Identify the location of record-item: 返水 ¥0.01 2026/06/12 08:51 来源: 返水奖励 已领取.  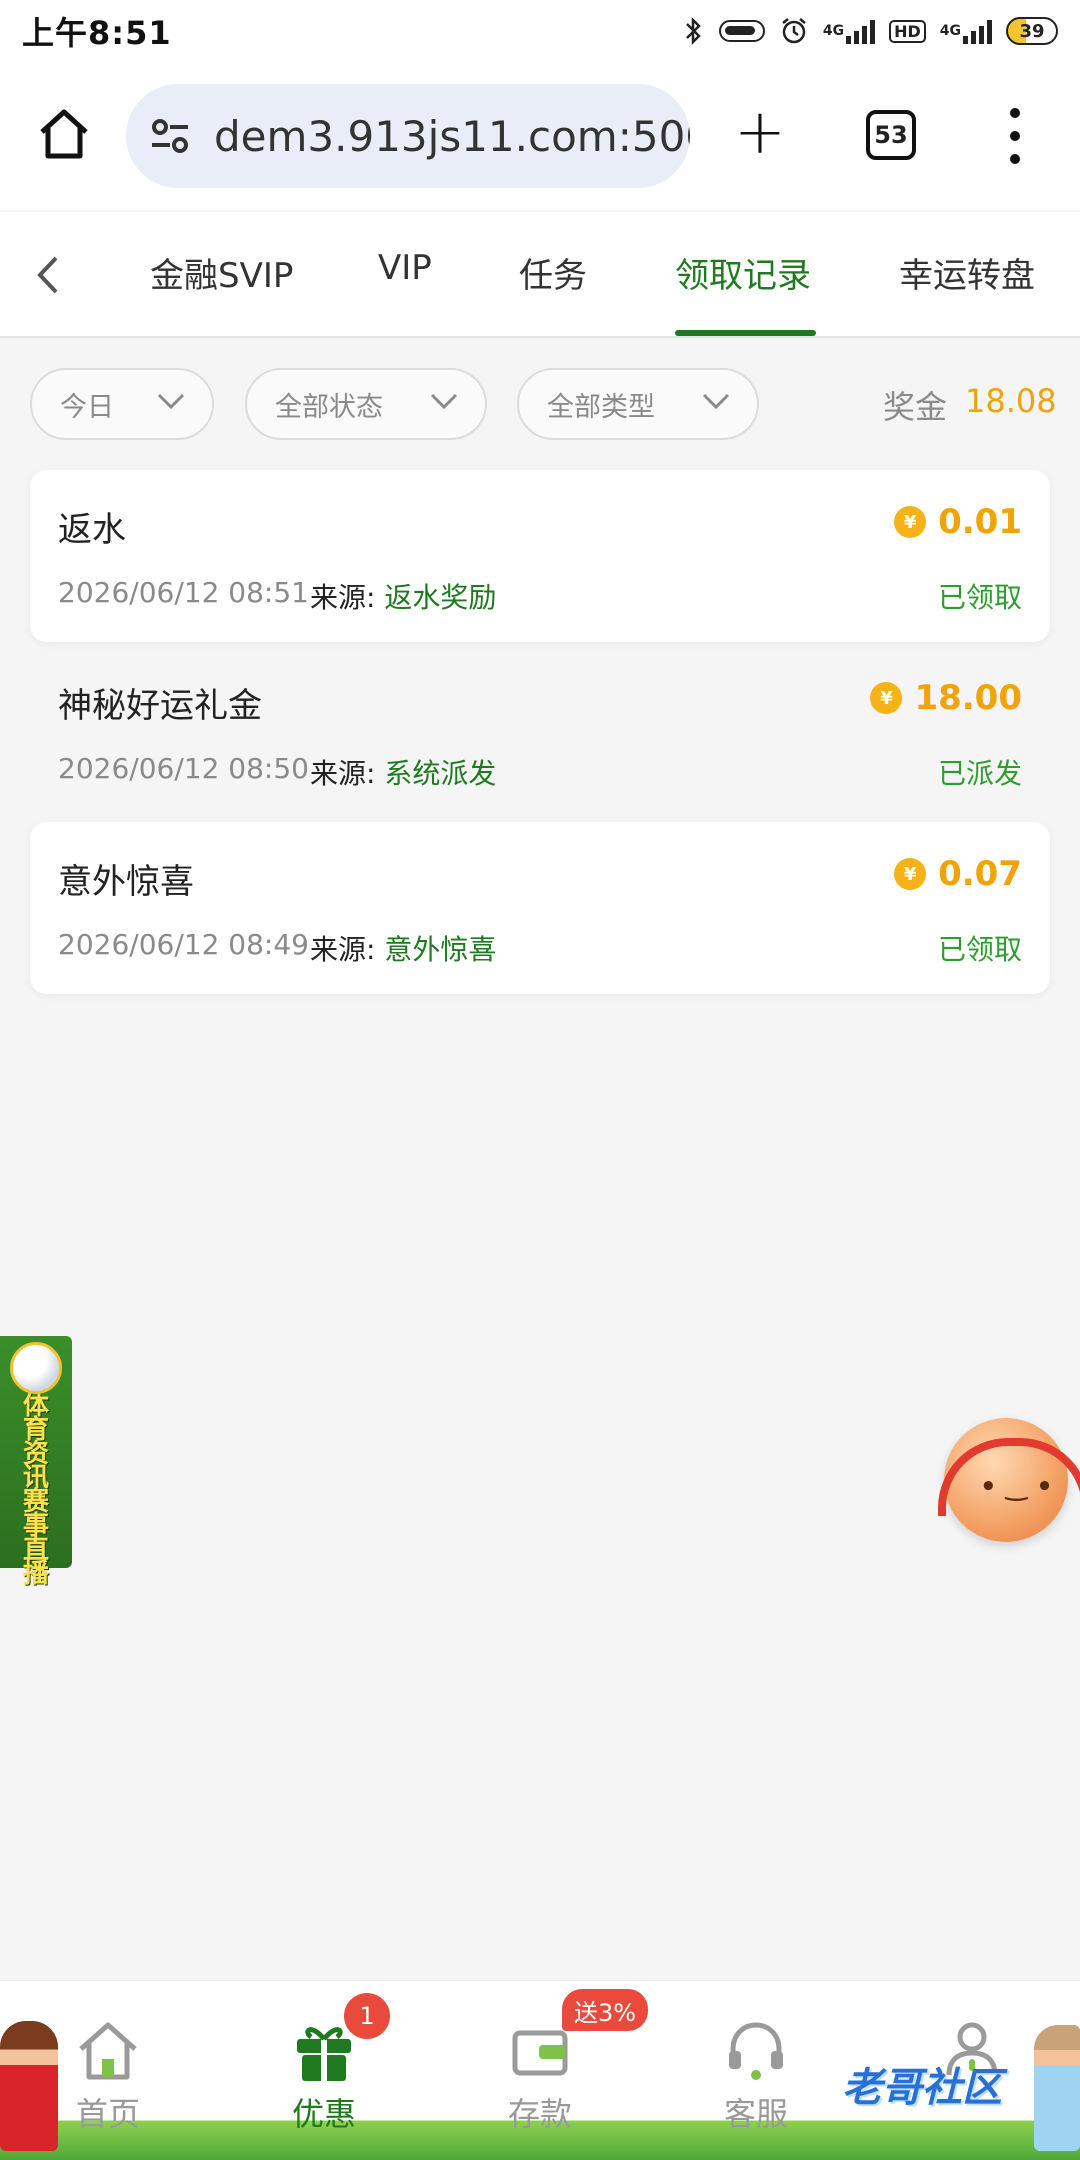
(540, 556).